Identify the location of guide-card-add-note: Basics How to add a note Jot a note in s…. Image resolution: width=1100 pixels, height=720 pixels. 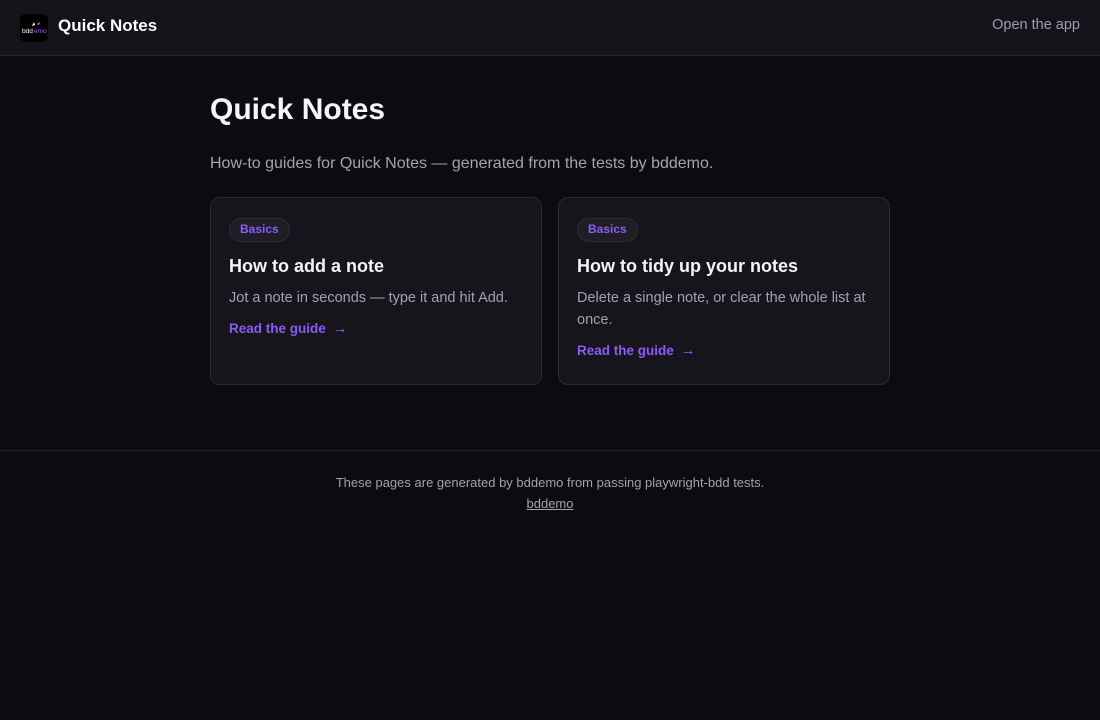
(376, 291).